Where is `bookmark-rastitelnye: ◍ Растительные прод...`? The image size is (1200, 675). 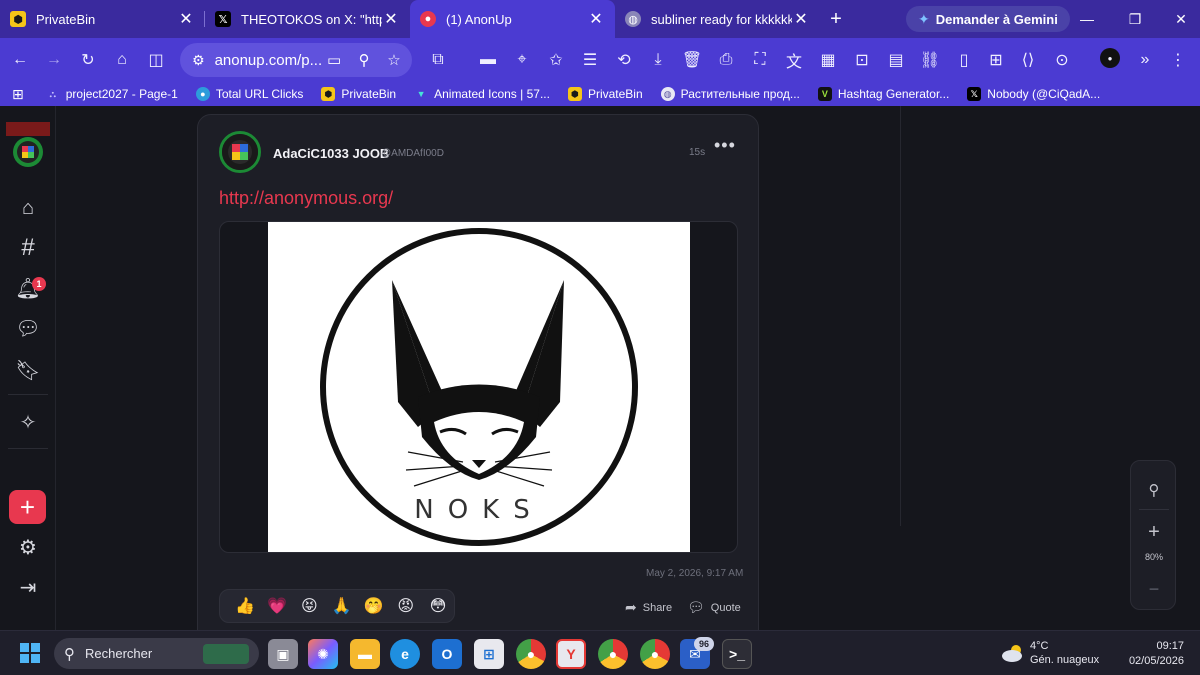 bookmark-rastitelnye: ◍ Растительные прод... is located at coordinates (730, 94).